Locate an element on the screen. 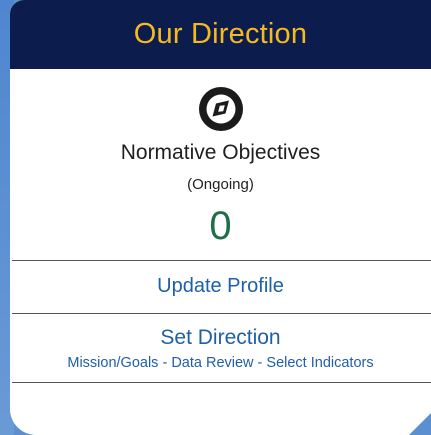 The width and height of the screenshot is (431, 435). card-title: Our Direction is located at coordinates (220, 34).